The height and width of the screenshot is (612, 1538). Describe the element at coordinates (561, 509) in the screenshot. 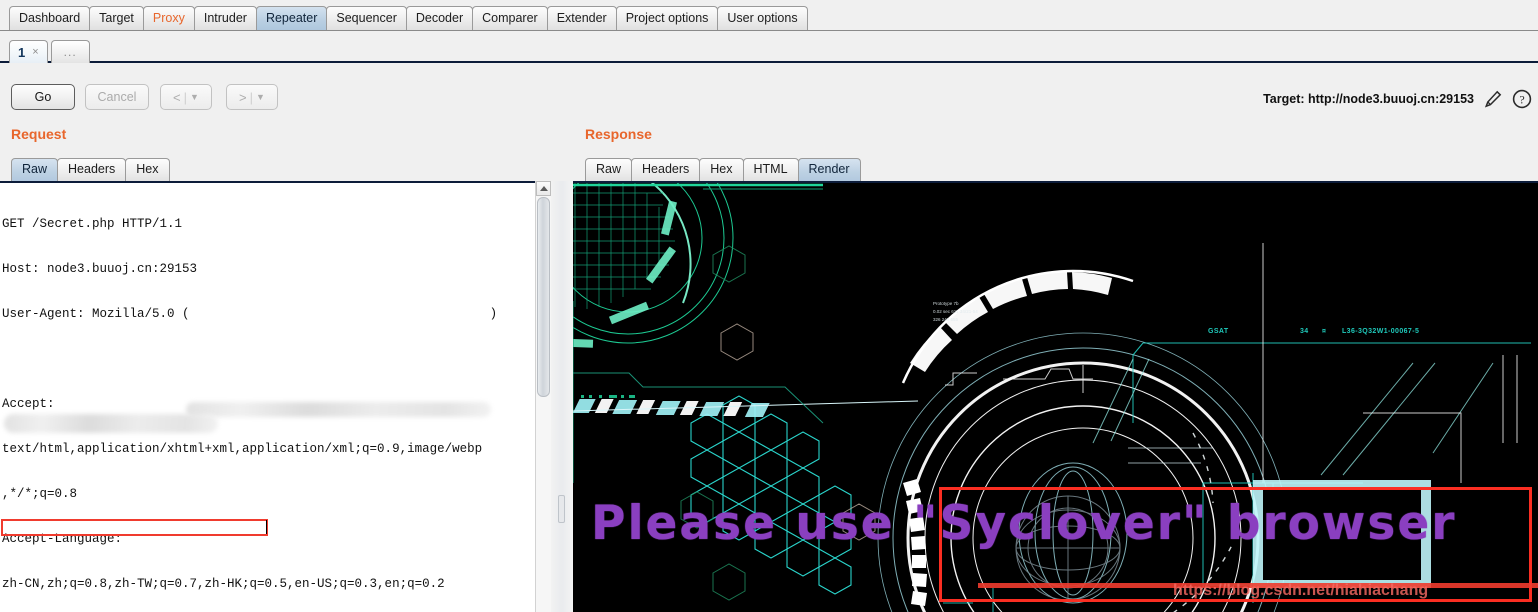

I see `splitter-grip` at that location.